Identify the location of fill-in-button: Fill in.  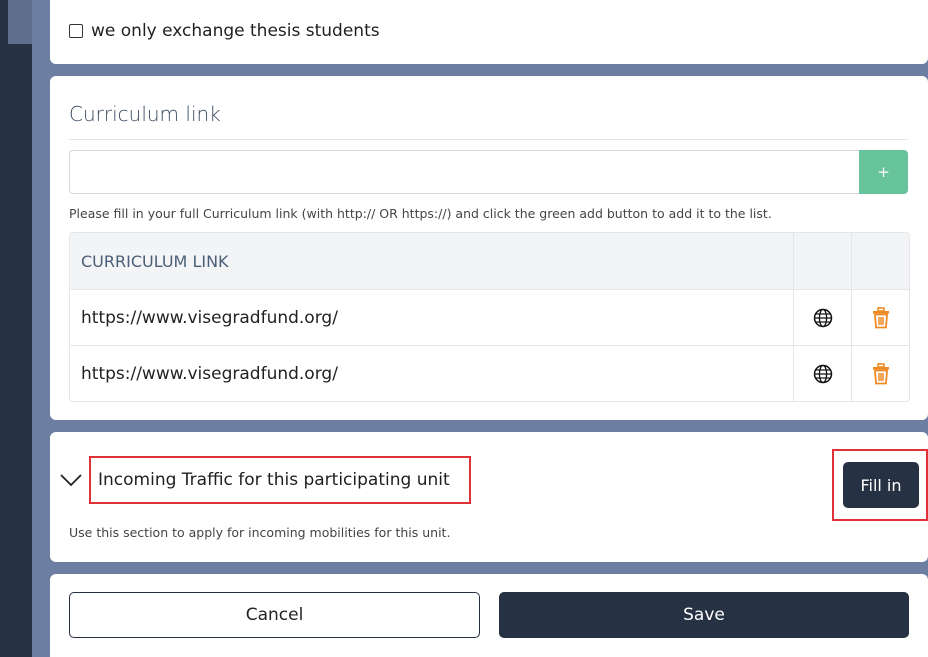
(881, 485).